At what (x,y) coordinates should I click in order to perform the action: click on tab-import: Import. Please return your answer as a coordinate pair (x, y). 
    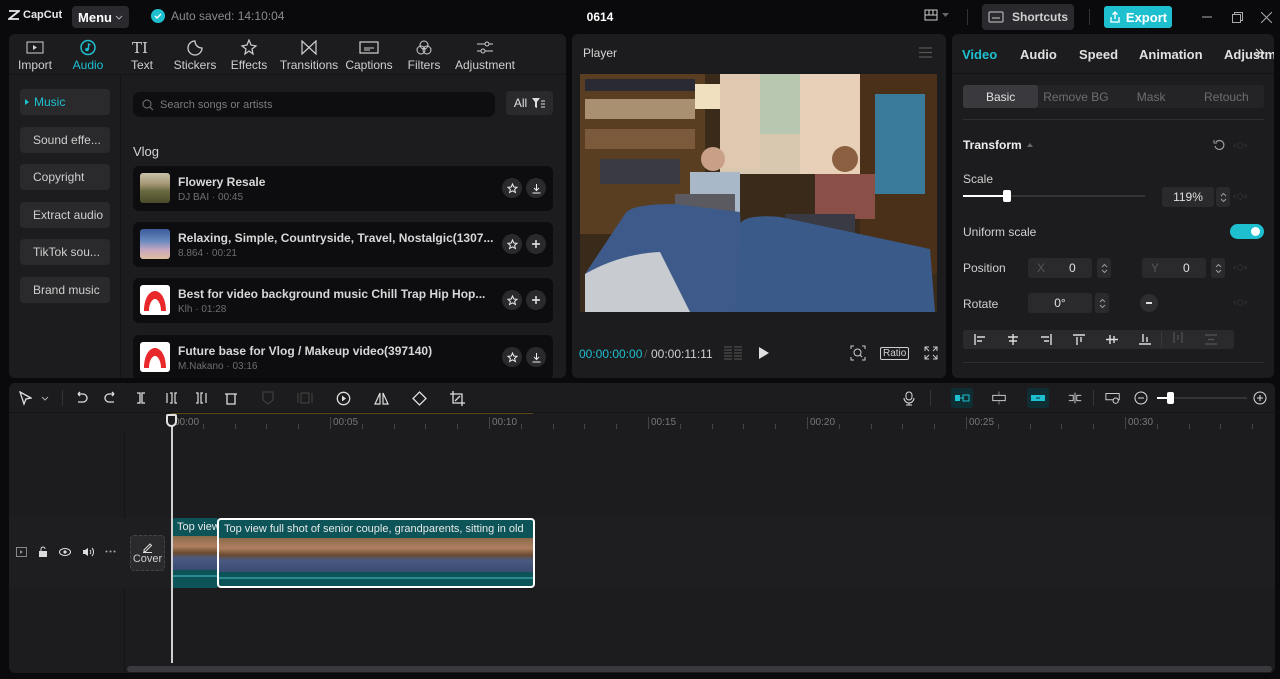
    Looking at the image, I should click on (35, 54).